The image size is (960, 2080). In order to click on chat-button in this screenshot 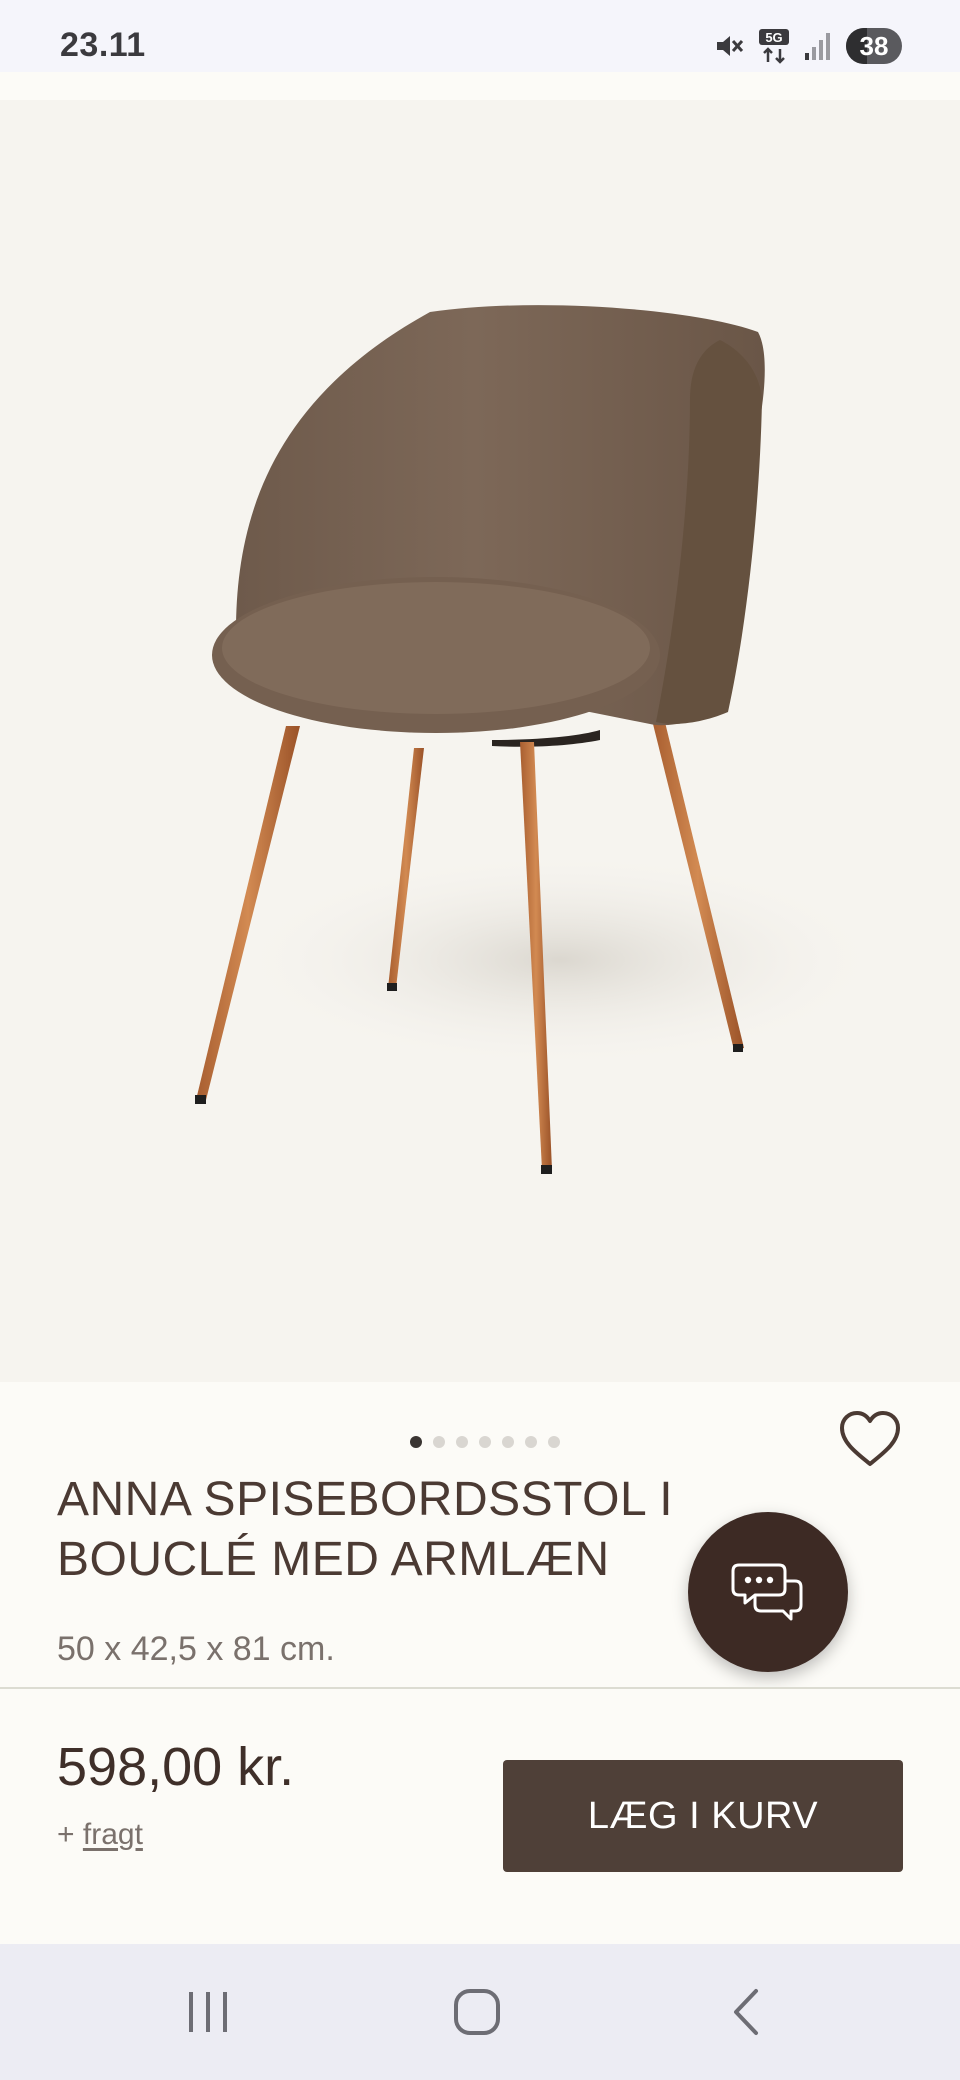, I will do `click(768, 1592)`.